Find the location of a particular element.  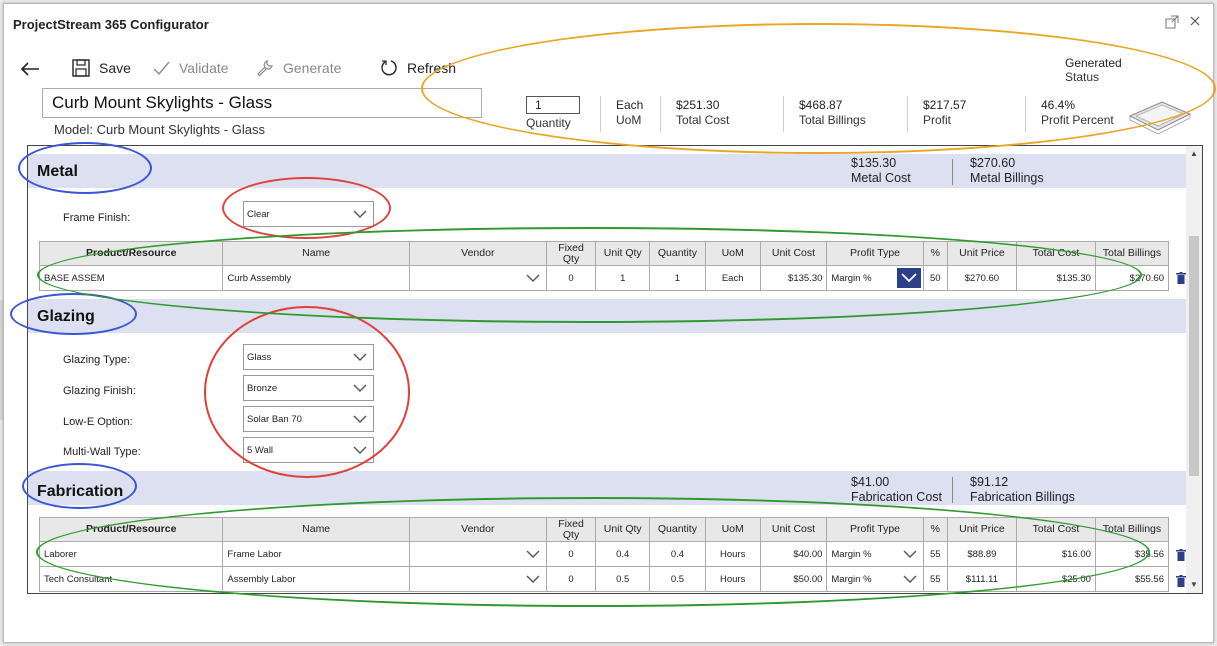

cell-name: Frame Labor is located at coordinates (316, 554).